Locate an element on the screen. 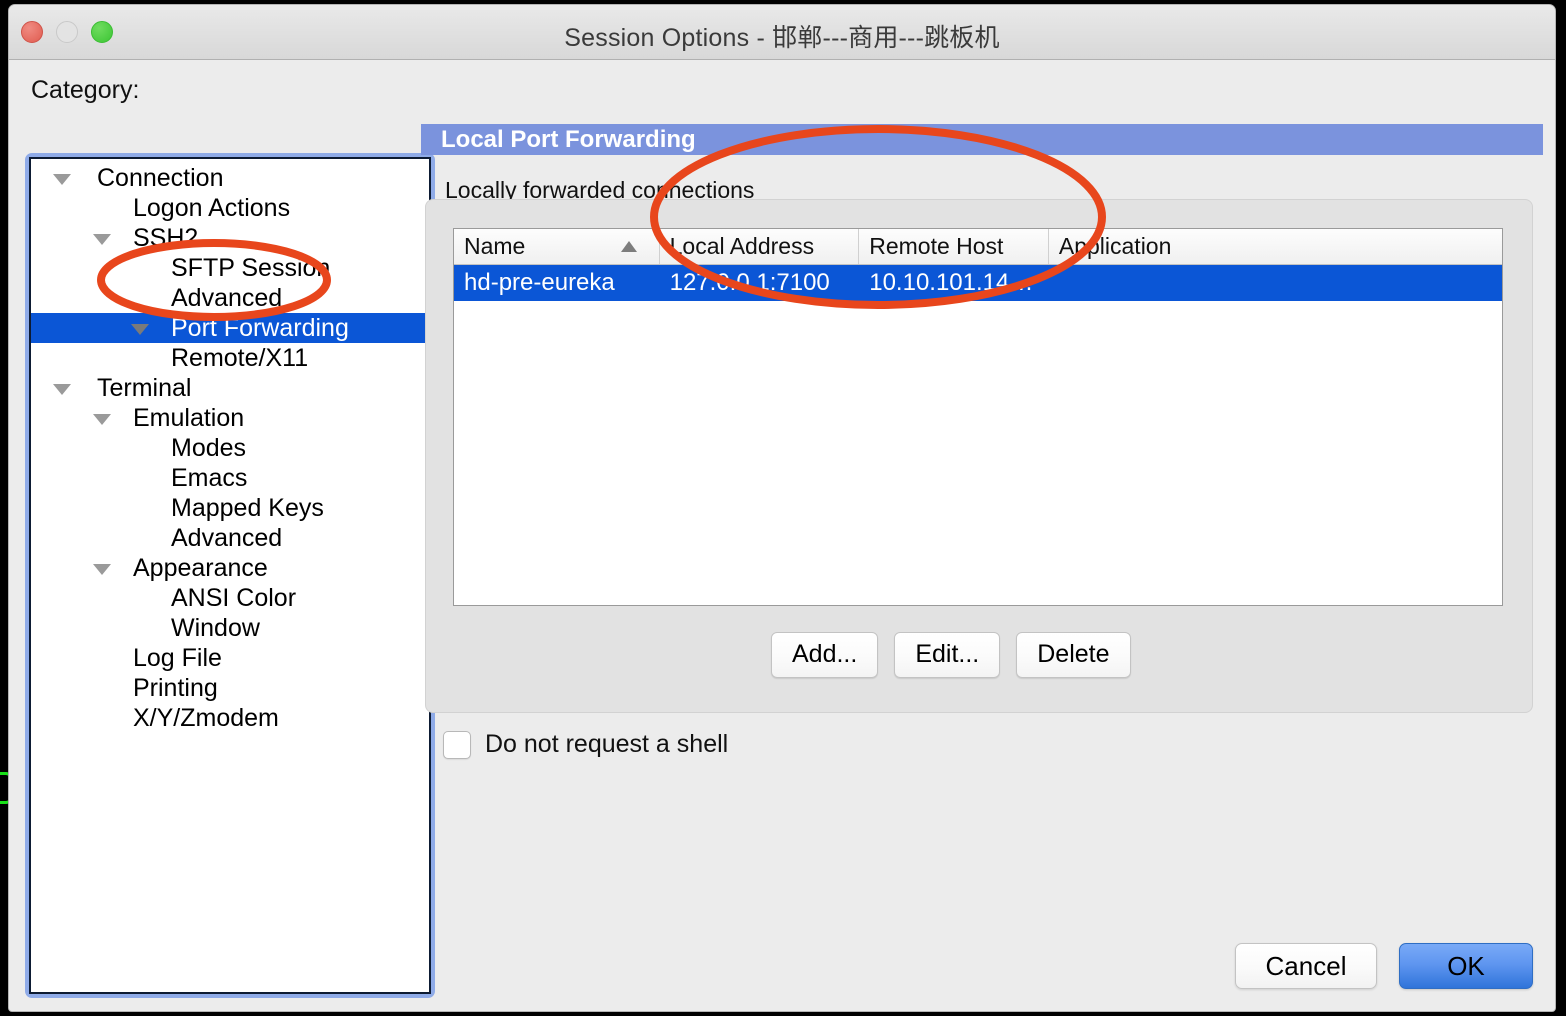 Image resolution: width=1566 pixels, height=1016 pixels. sidebar-item-mapped-keys: Mapped Keys is located at coordinates (230, 508).